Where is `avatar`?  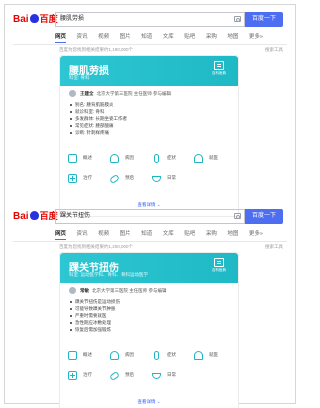 avatar is located at coordinates (72, 290).